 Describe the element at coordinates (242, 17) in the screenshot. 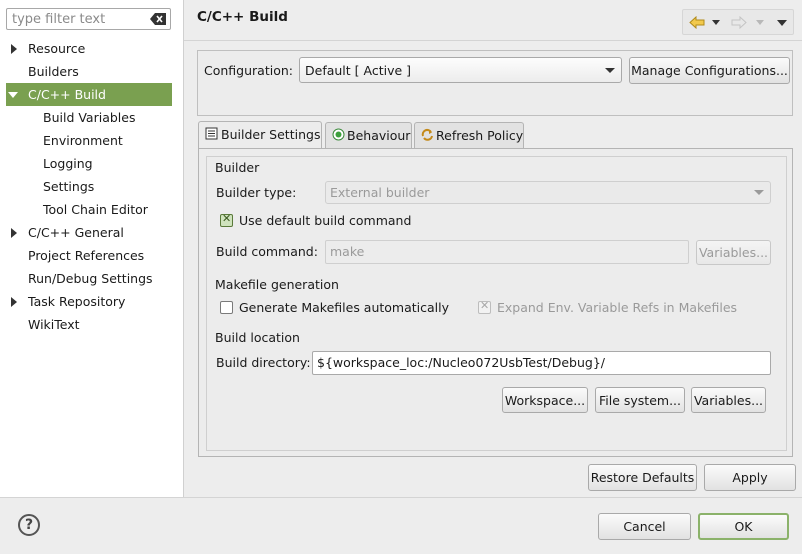

I see `page-title: C/C++ Build` at that location.